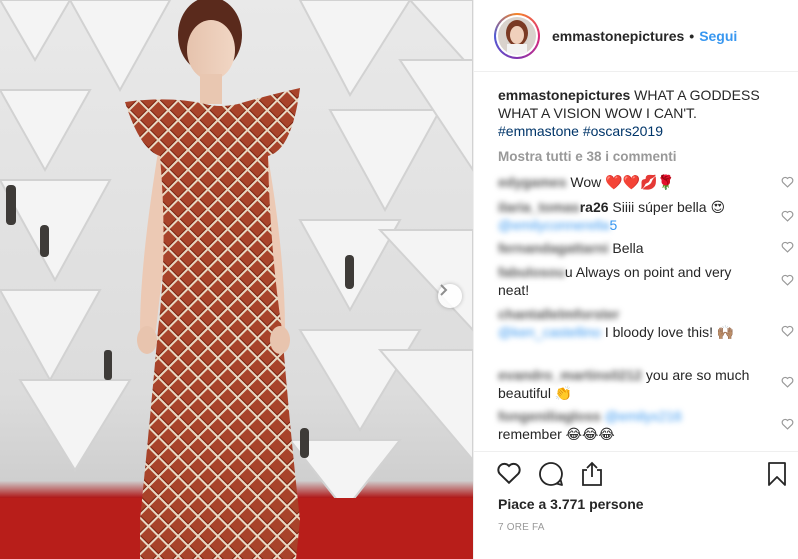 This screenshot has height=559, width=798. Describe the element at coordinates (613, 225) in the screenshot. I see `comment-mention-suffix: 5` at that location.